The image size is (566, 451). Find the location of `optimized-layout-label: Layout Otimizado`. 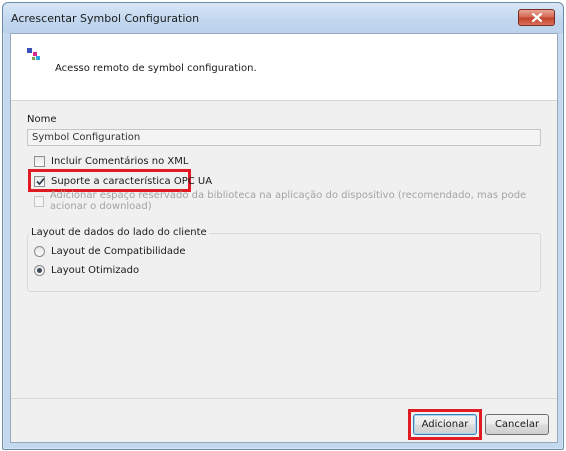

optimized-layout-label: Layout Otimizado is located at coordinates (95, 270).